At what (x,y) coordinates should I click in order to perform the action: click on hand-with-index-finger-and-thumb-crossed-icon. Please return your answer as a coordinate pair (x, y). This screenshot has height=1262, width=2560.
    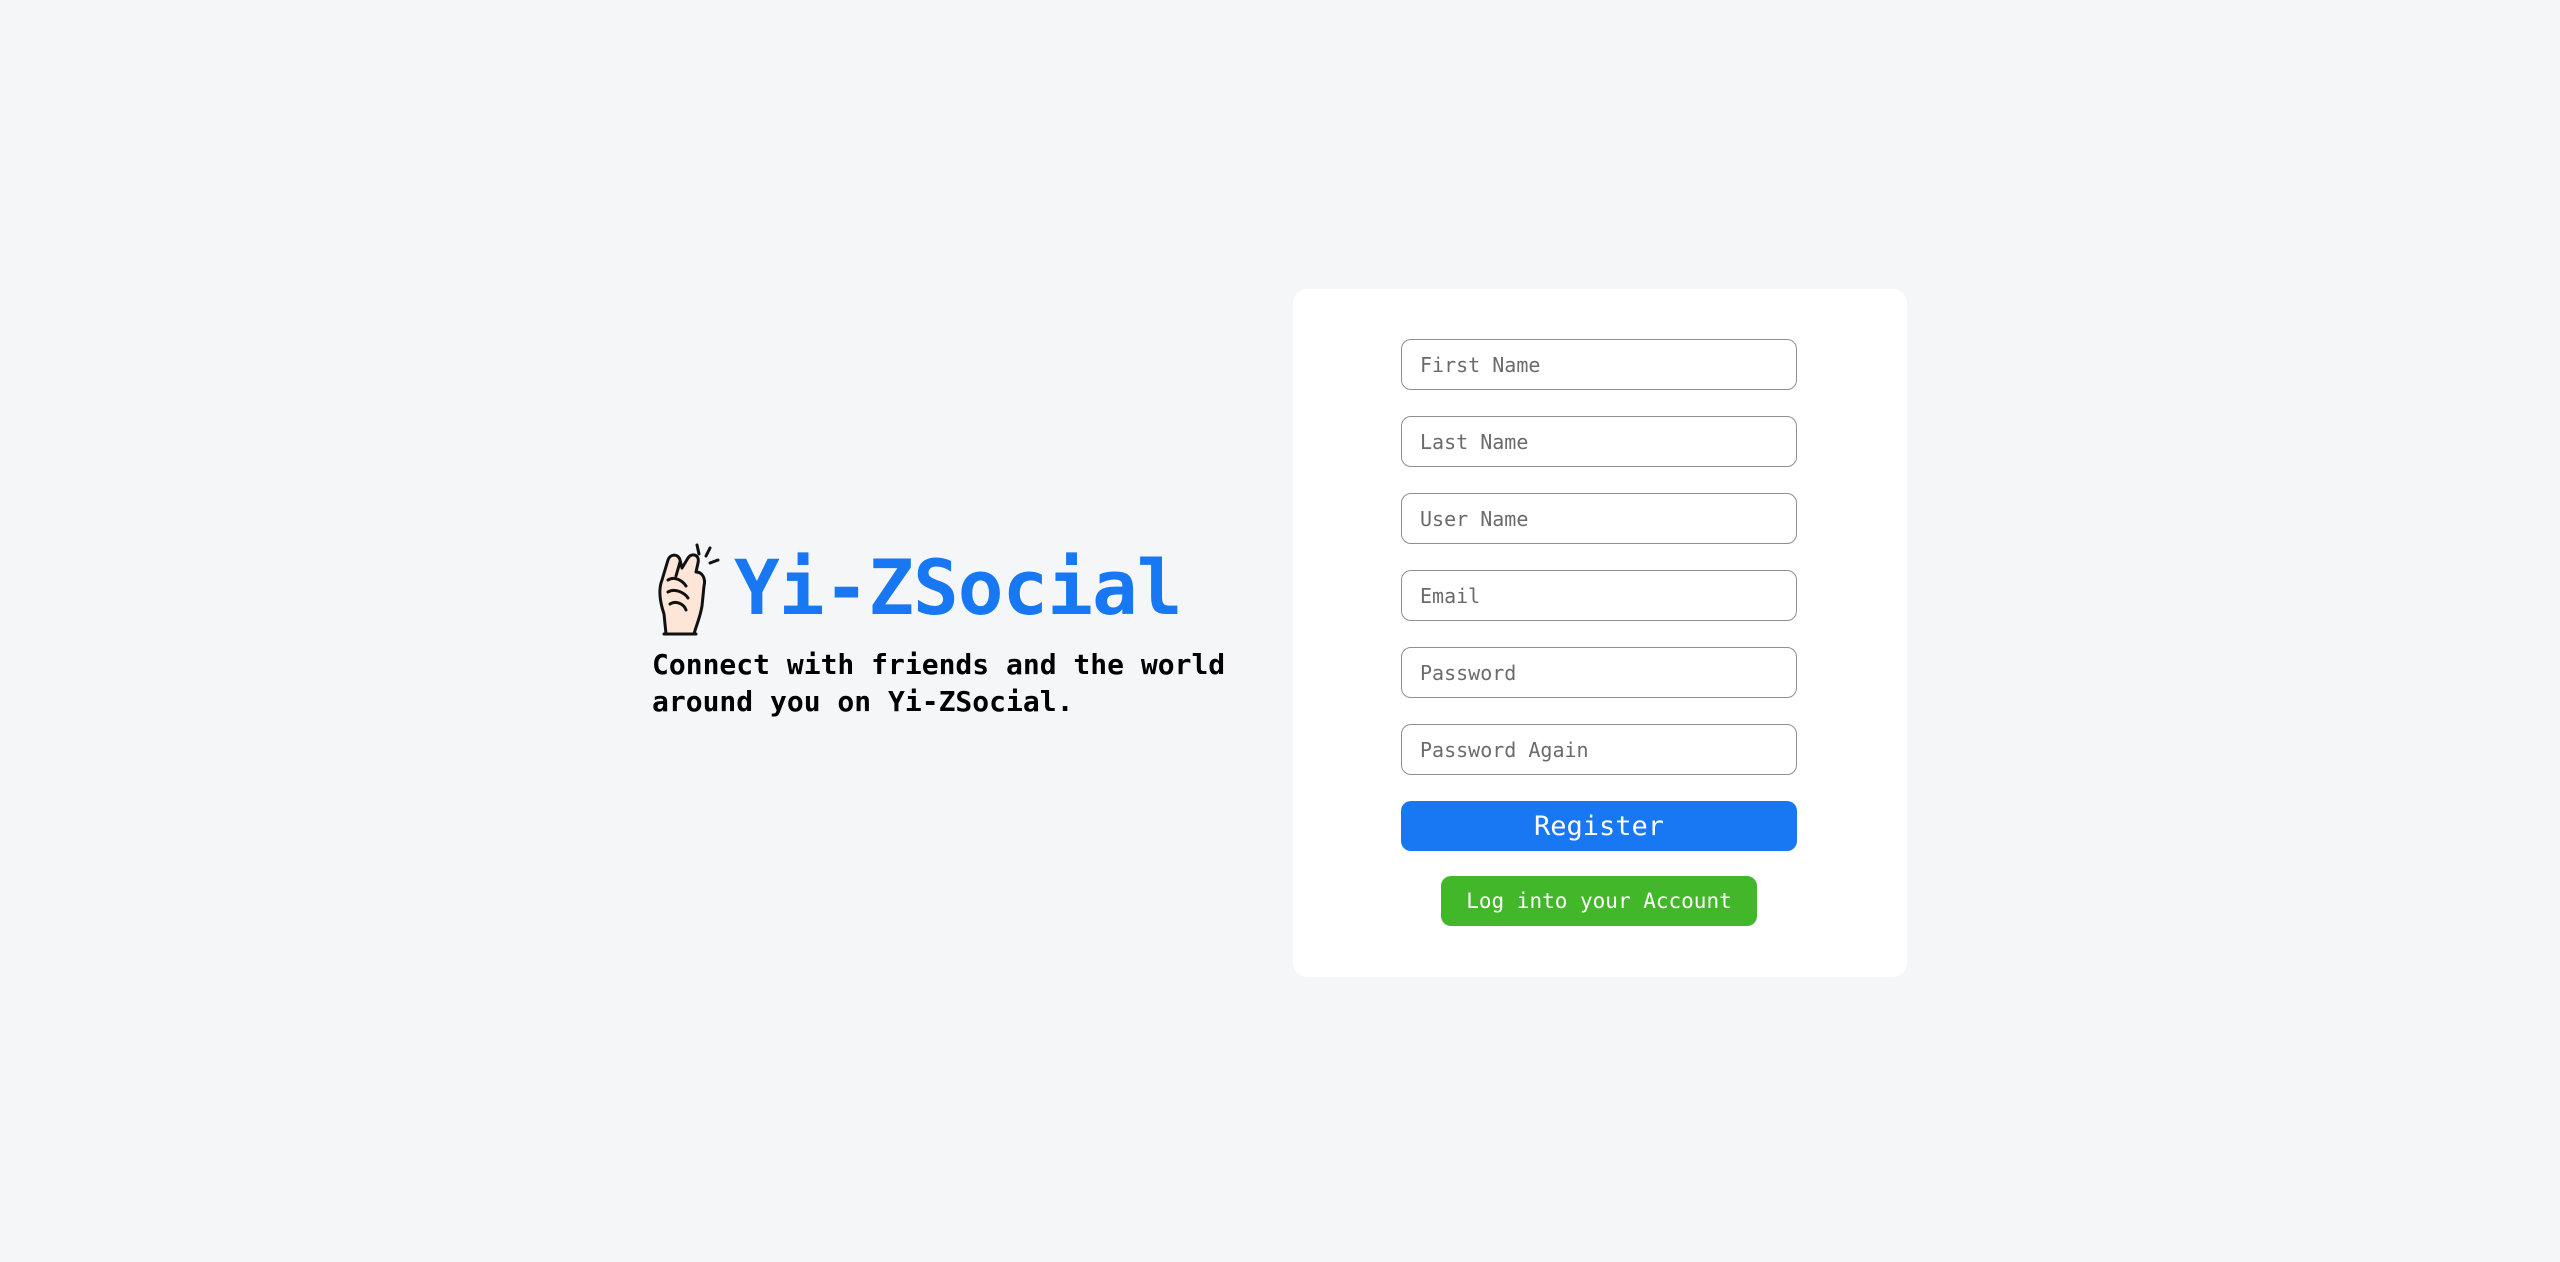
    Looking at the image, I should click on (687, 588).